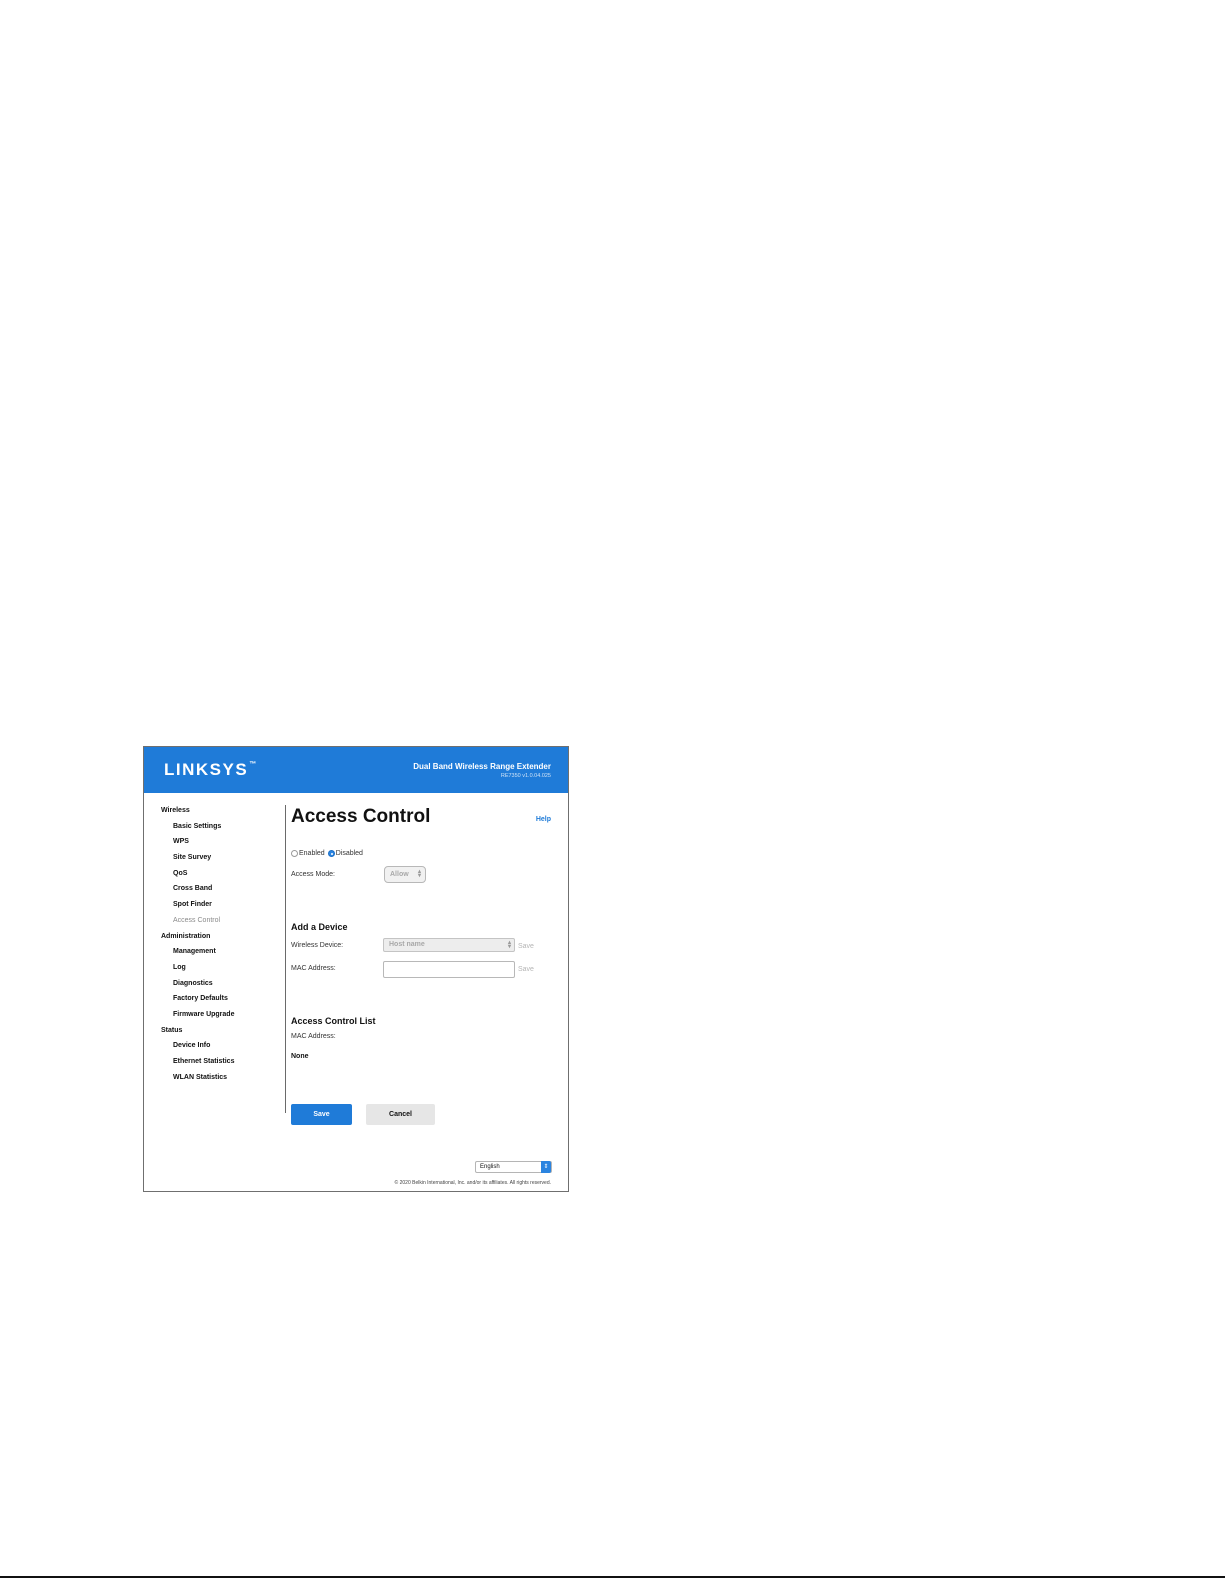 The image size is (1225, 1585). Describe the element at coordinates (482, 766) in the screenshot. I see `product-name: Dual Band Wireless Range Extender` at that location.